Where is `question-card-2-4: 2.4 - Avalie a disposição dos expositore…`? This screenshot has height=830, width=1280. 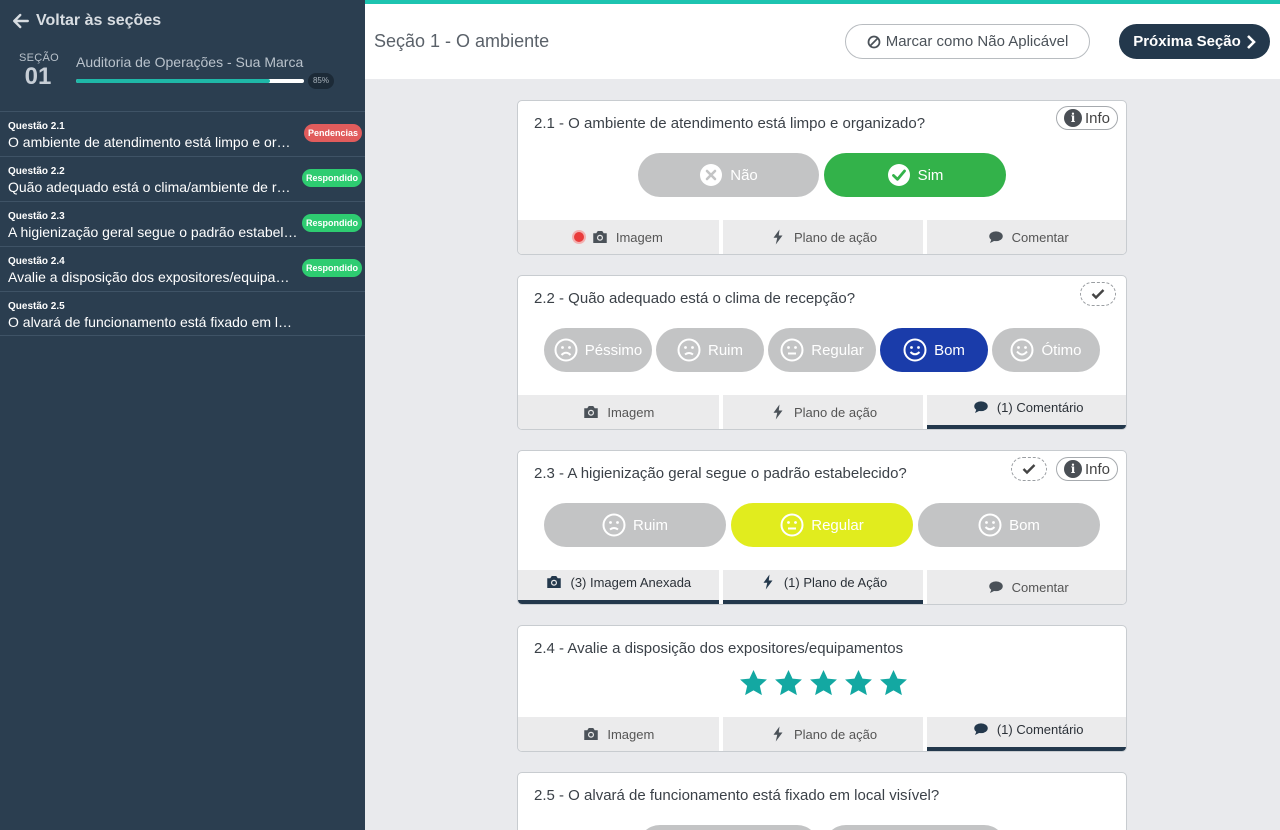
question-card-2-4: 2.4 - Avalie a disposição dos expositore… is located at coordinates (822, 688).